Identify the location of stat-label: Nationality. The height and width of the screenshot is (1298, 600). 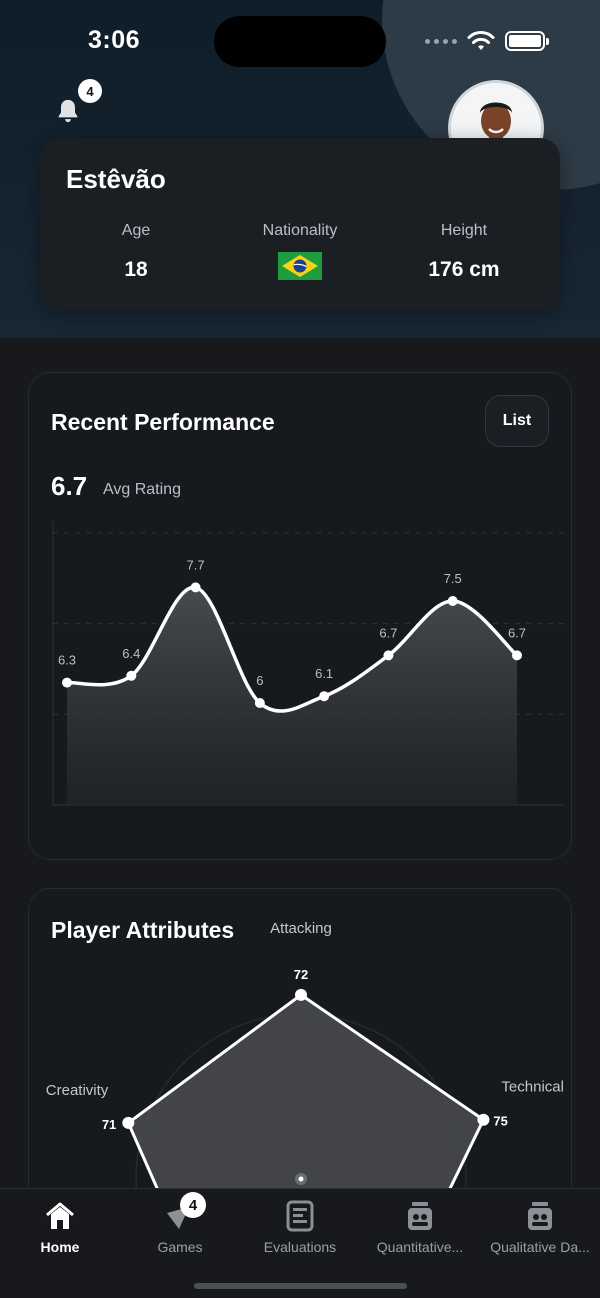
(300, 230).